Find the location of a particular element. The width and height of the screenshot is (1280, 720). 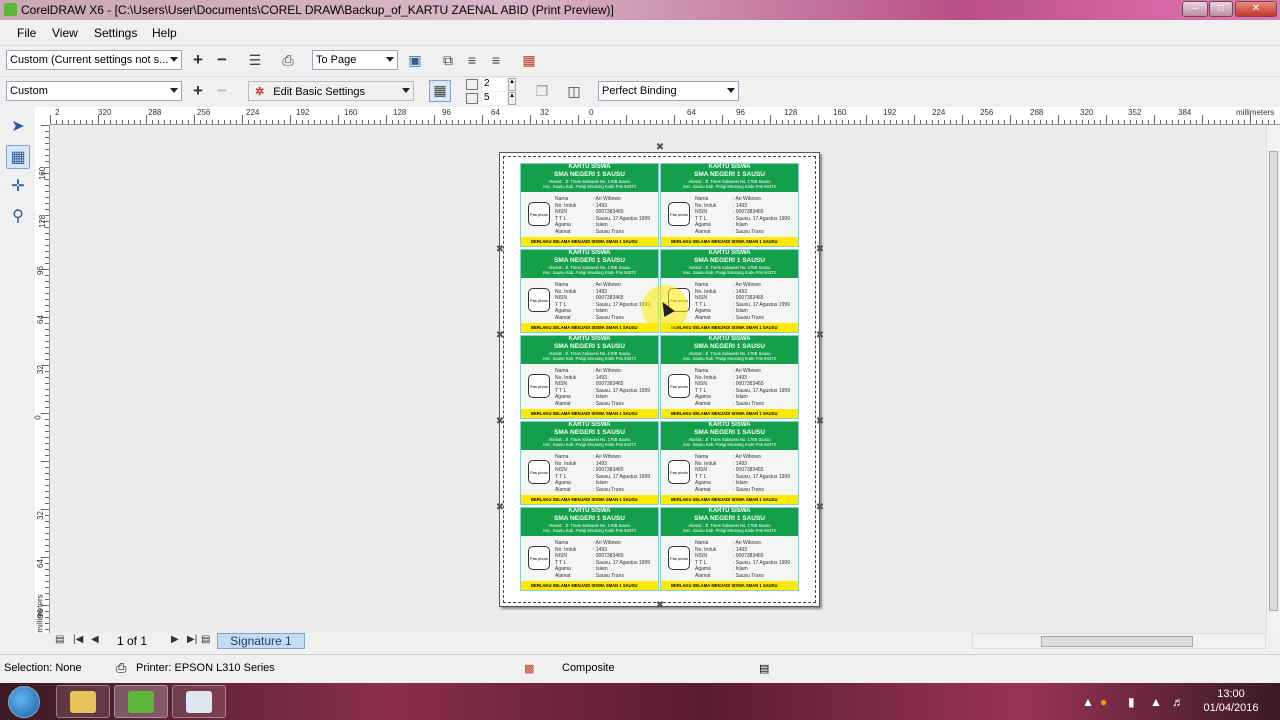

mirror-icon: ≡ is located at coordinates (496, 60).